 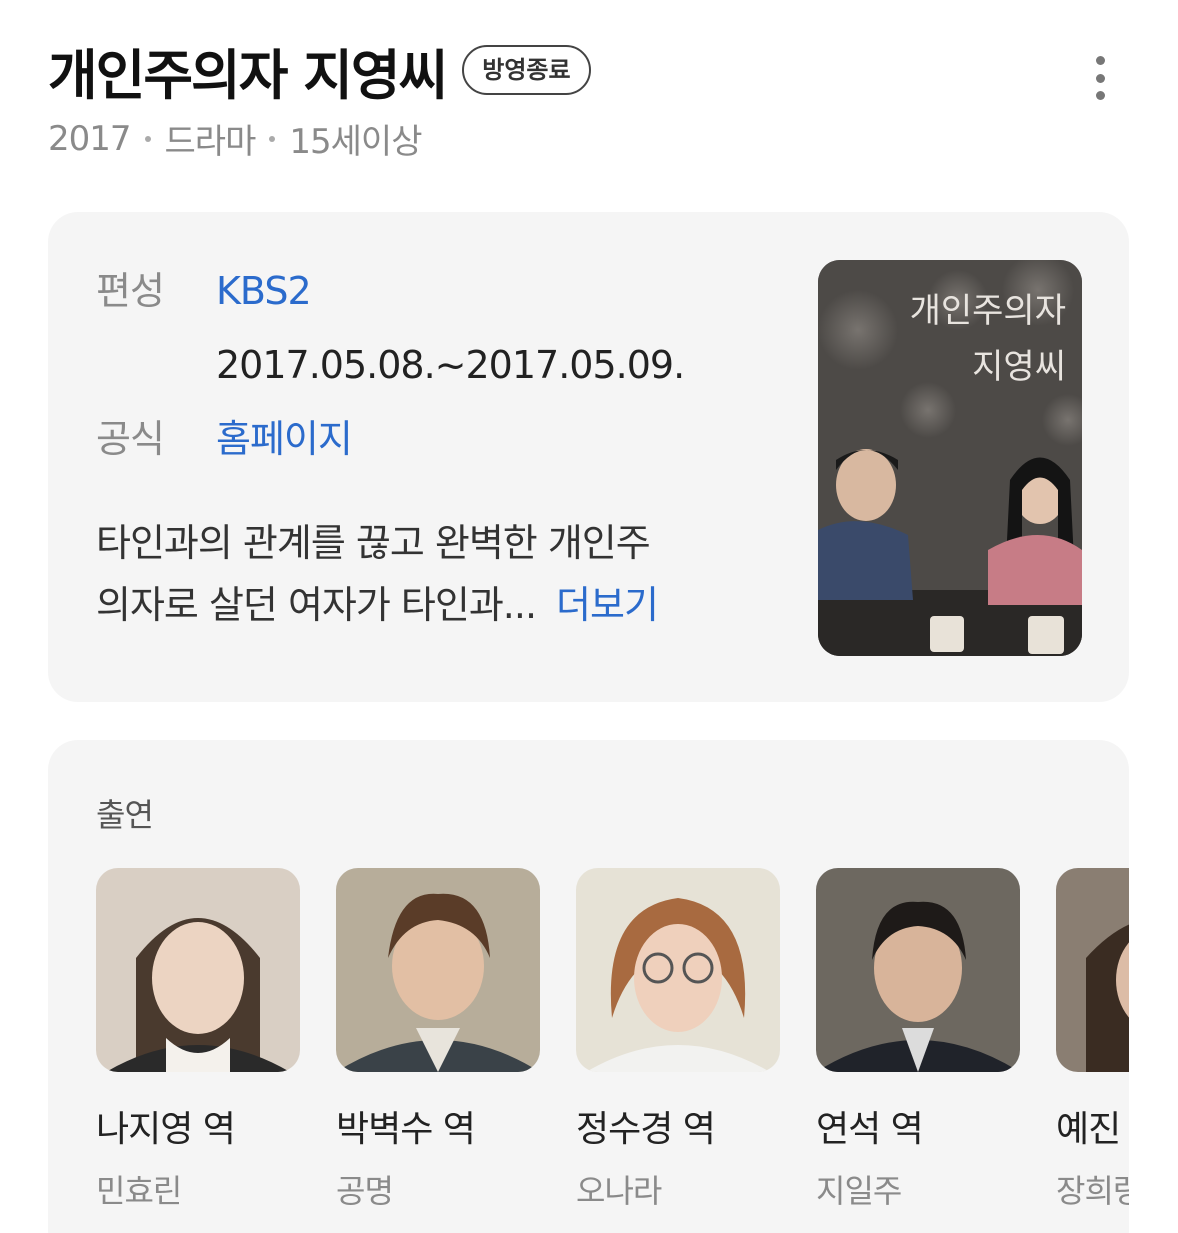 I want to click on cast-actor: 공명, so click(x=365, y=1190).